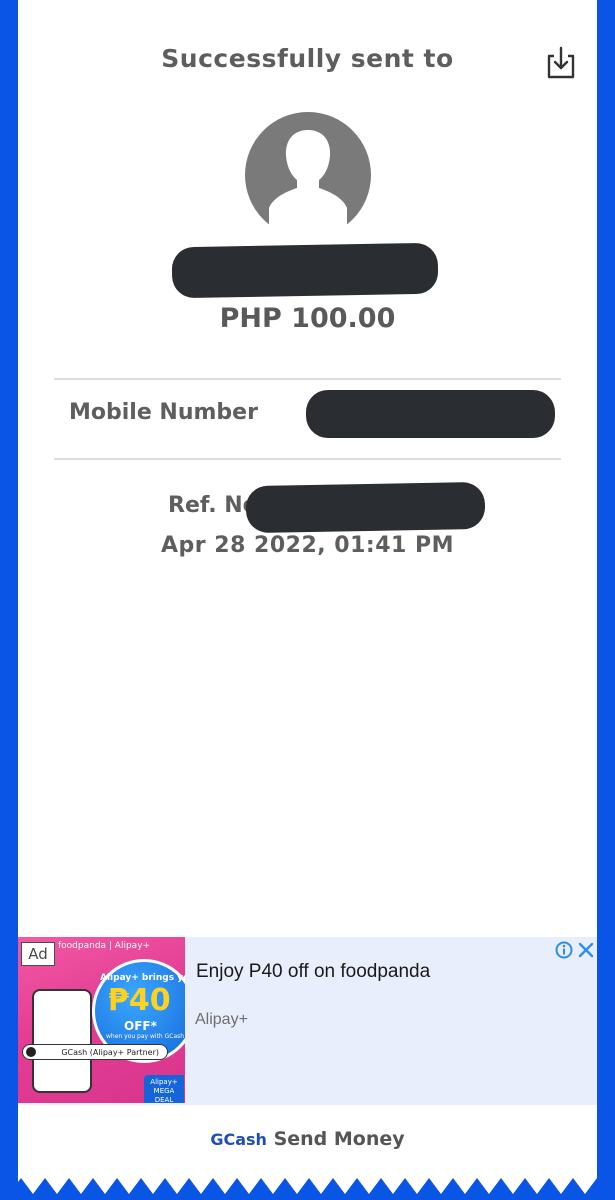  I want to click on ad-partner-pill: GCash (Alipay+ Partner), so click(95, 1052).